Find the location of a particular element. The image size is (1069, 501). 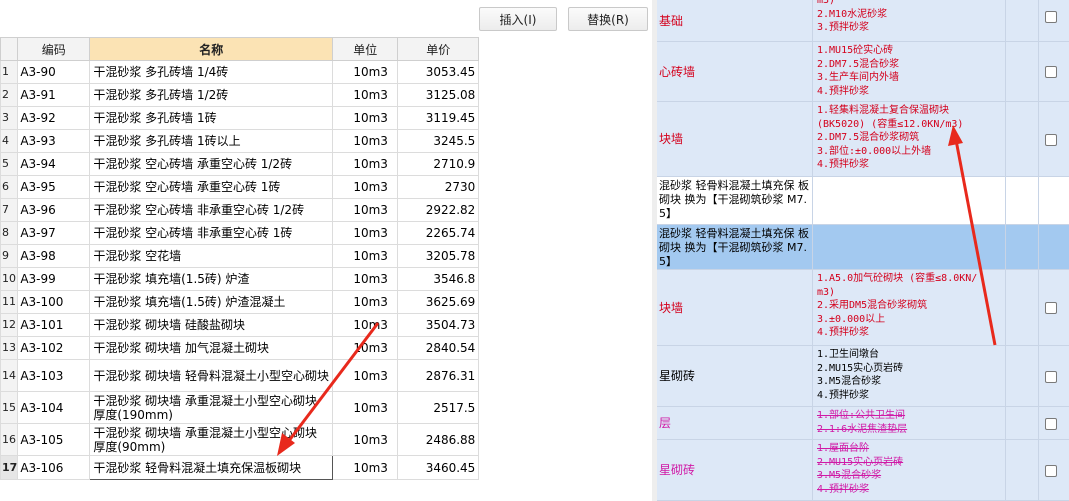

item-row: 基础 m3) 2.M10水泥砂浆 3.预拌砂浆 is located at coordinates (863, 21).